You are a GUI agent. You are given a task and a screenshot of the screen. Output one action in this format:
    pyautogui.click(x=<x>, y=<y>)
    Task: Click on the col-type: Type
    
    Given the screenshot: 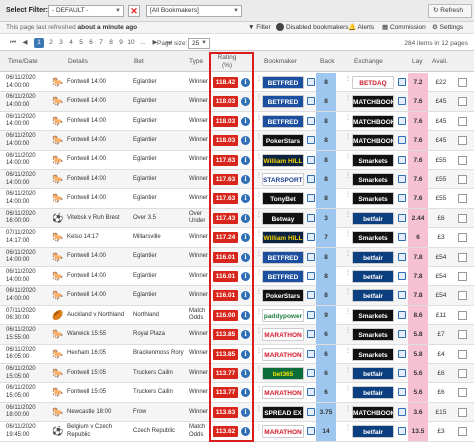 What is the action you would take?
    pyautogui.click(x=196, y=61)
    